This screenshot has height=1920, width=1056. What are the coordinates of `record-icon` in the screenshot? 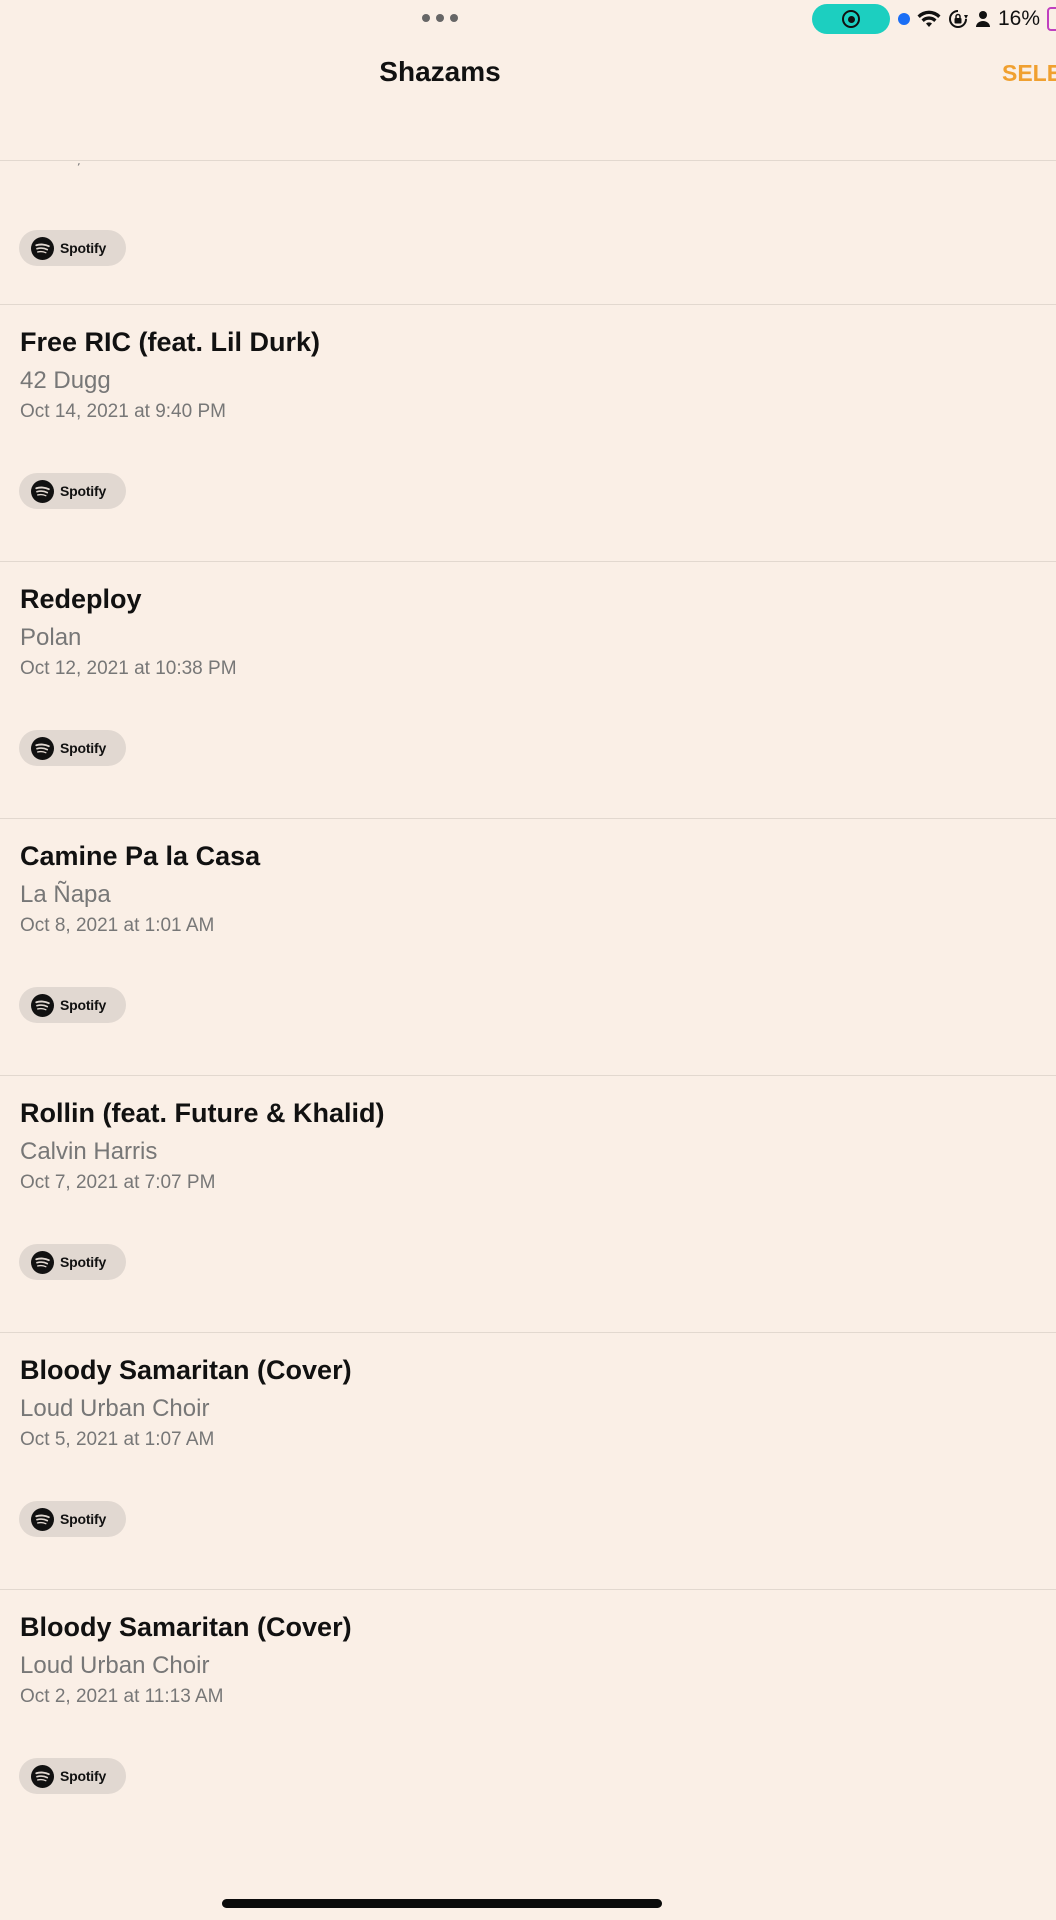 It's located at (851, 19).